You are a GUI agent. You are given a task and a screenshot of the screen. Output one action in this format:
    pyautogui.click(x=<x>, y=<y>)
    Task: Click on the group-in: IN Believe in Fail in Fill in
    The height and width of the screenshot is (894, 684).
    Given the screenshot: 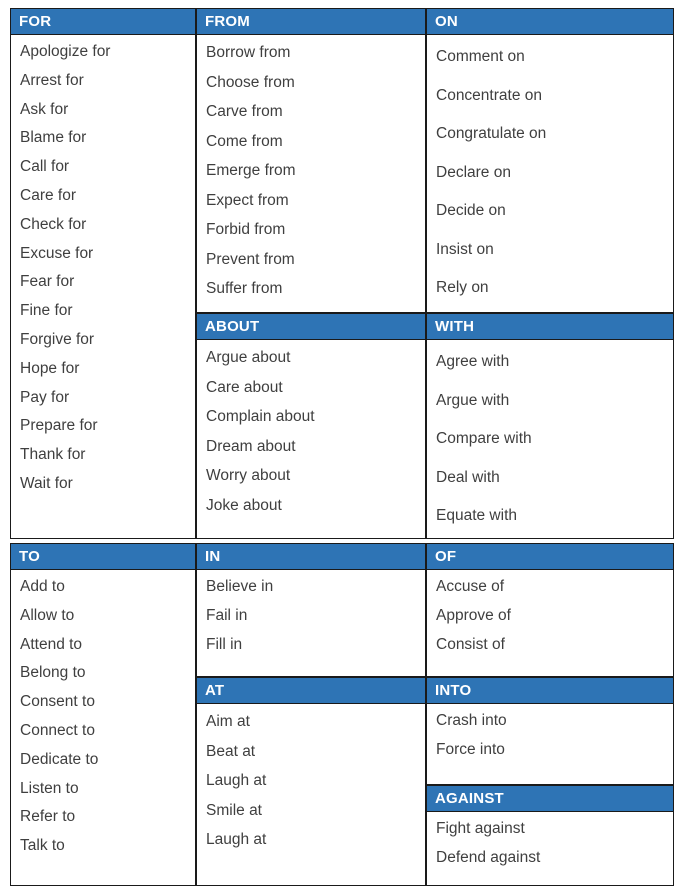 What is the action you would take?
    pyautogui.click(x=311, y=610)
    